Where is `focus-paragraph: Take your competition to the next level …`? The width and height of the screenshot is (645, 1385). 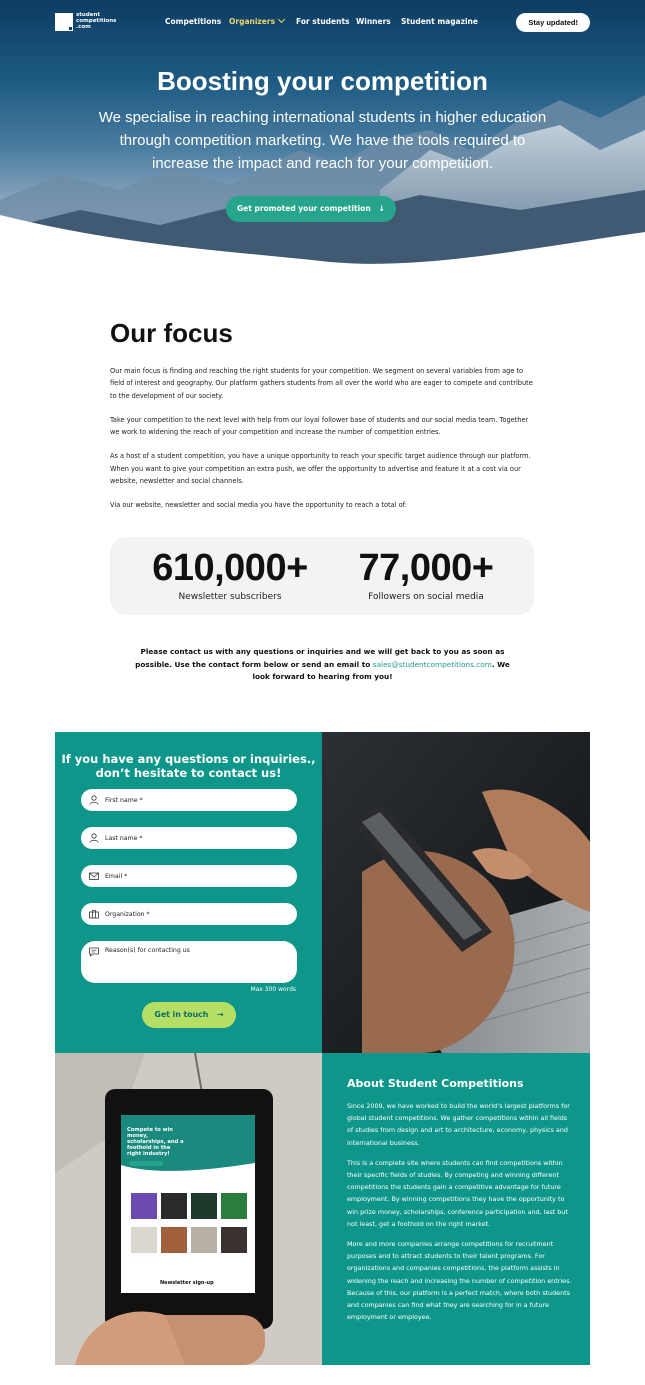
focus-paragraph: Take your competition to the next level … is located at coordinates (319, 426).